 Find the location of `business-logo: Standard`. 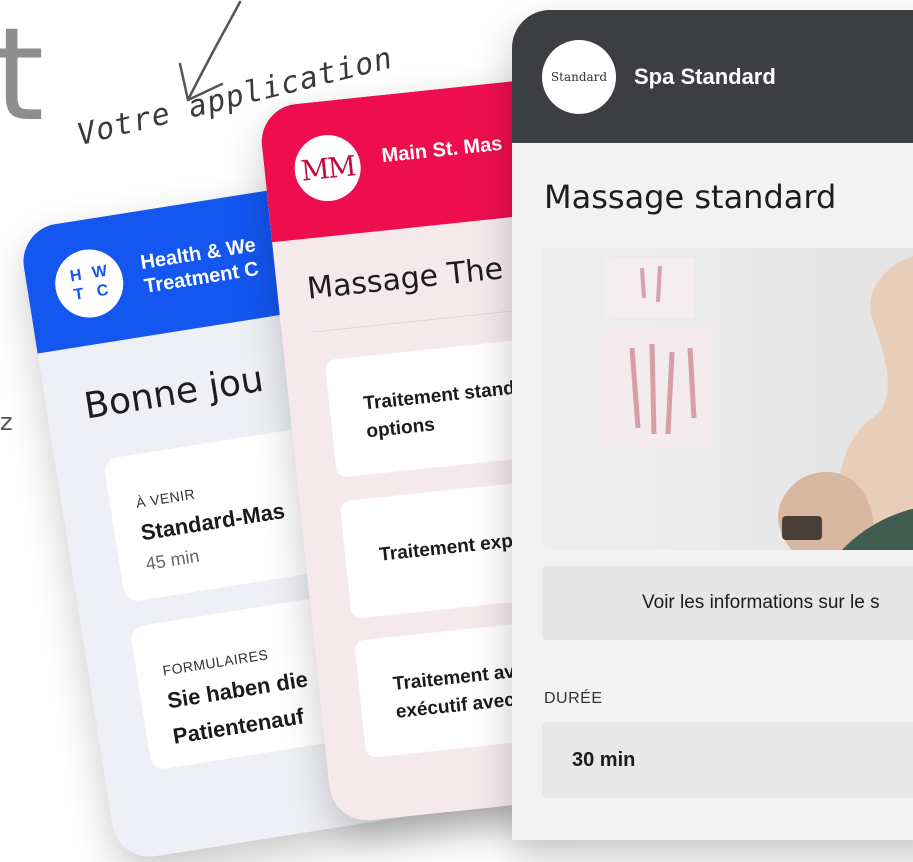

business-logo: Standard is located at coordinates (579, 77).